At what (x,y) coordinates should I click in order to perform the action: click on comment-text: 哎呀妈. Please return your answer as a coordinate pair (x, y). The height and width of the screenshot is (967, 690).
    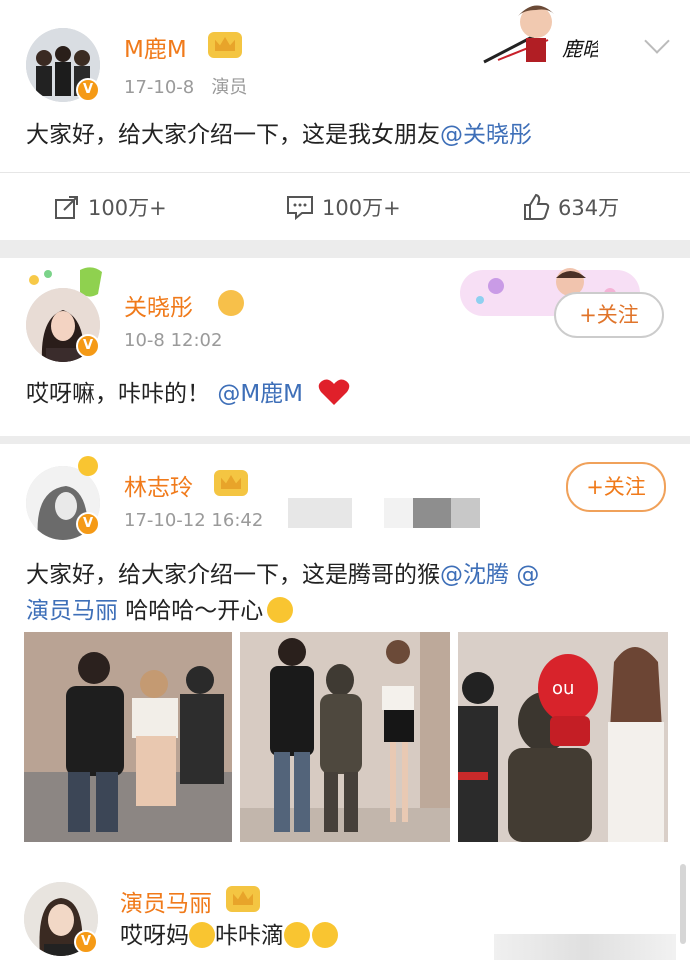
    Looking at the image, I should click on (154, 936).